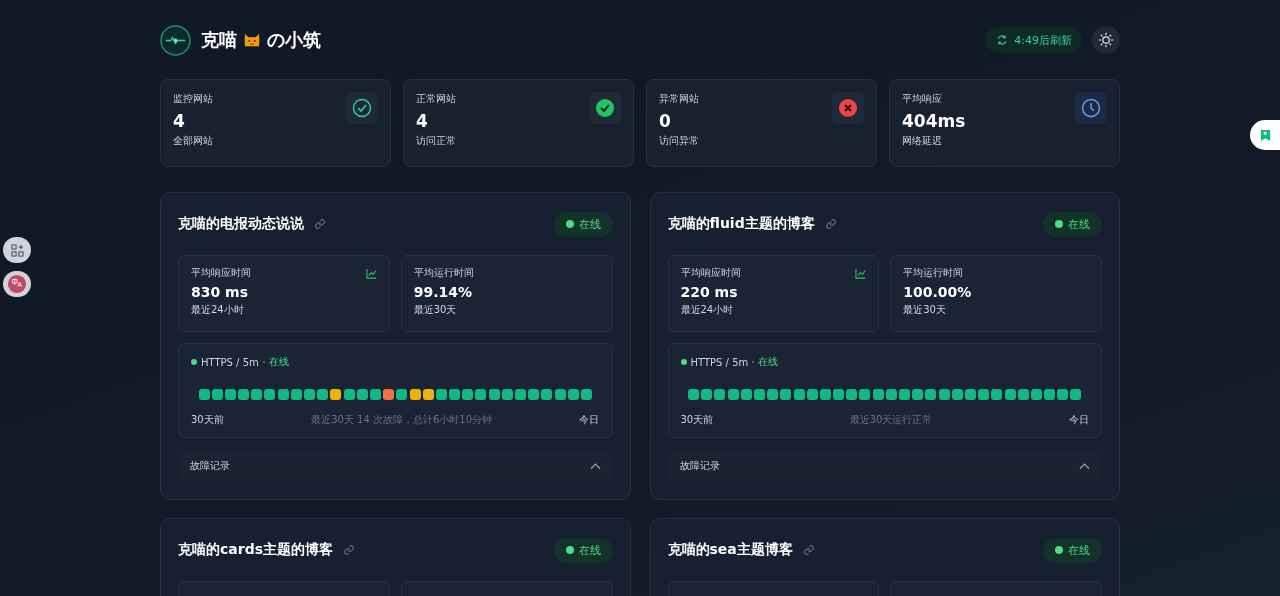  I want to click on bookmark-icon, so click(1265, 135).